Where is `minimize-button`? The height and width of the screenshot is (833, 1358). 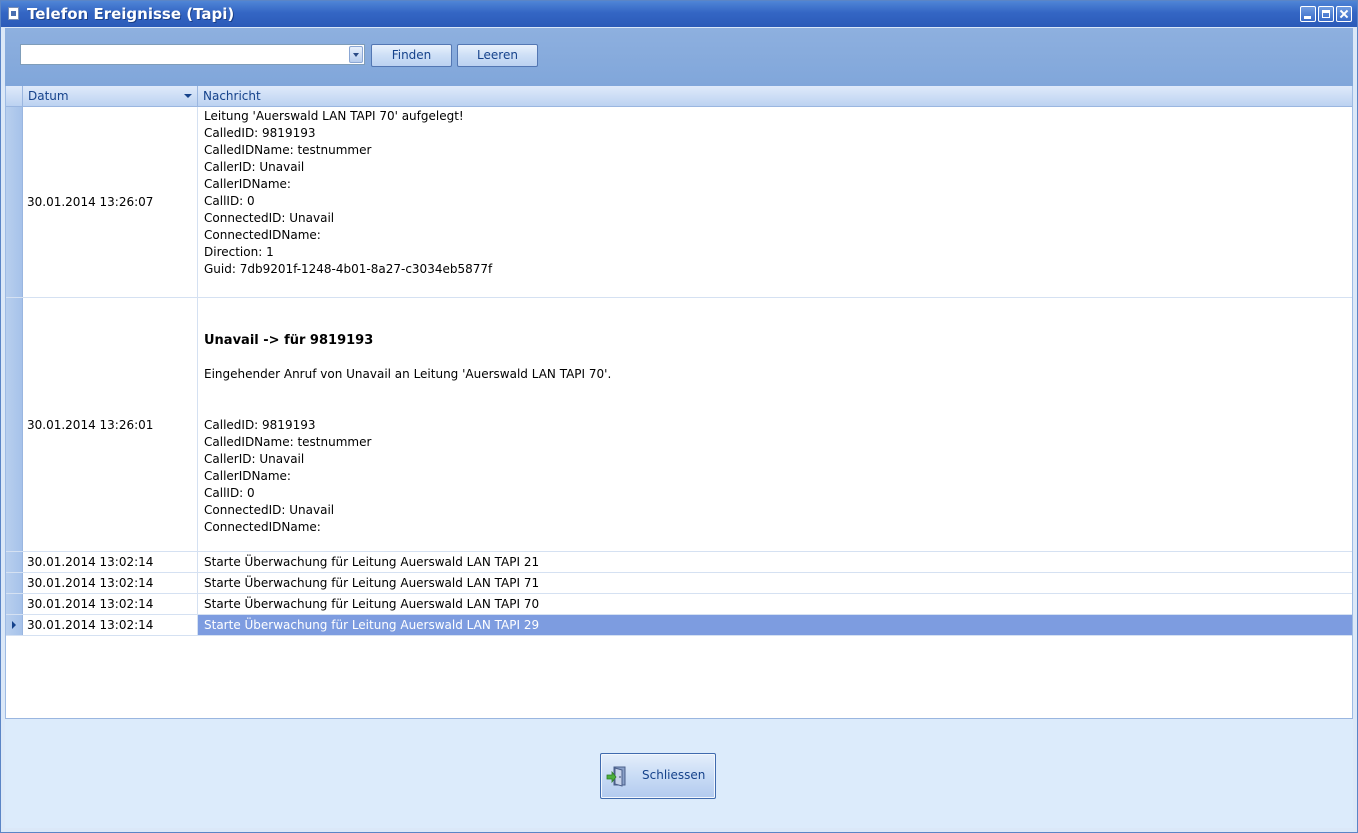
minimize-button is located at coordinates (1308, 14).